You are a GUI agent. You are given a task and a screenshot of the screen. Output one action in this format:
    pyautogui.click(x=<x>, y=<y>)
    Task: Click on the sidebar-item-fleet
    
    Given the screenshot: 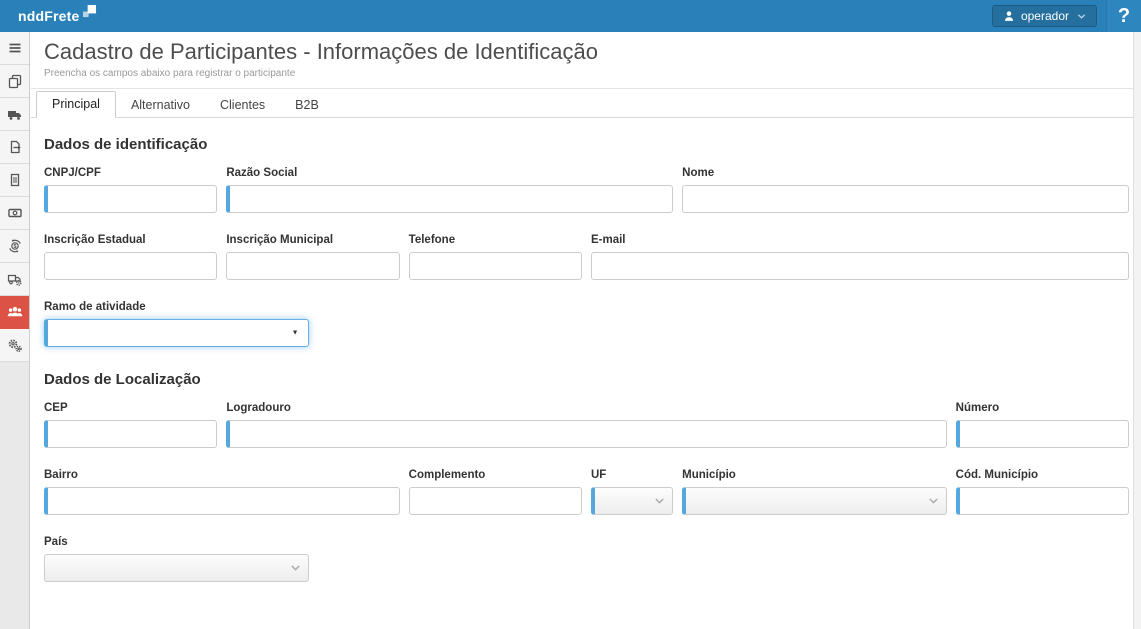 What is the action you would take?
    pyautogui.click(x=14, y=279)
    